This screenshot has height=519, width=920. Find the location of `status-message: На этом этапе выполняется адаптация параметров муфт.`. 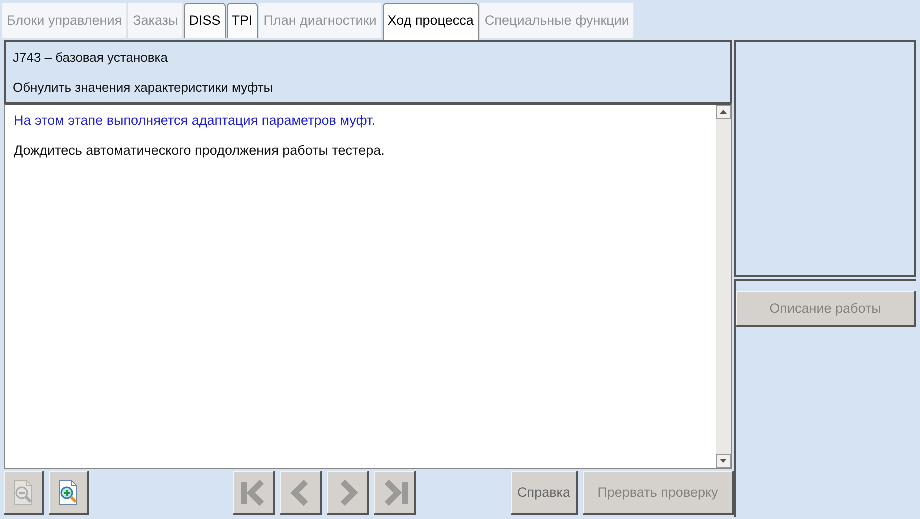

status-message: На этом этапе выполняется адаптация параметров муфт. is located at coordinates (195, 120).